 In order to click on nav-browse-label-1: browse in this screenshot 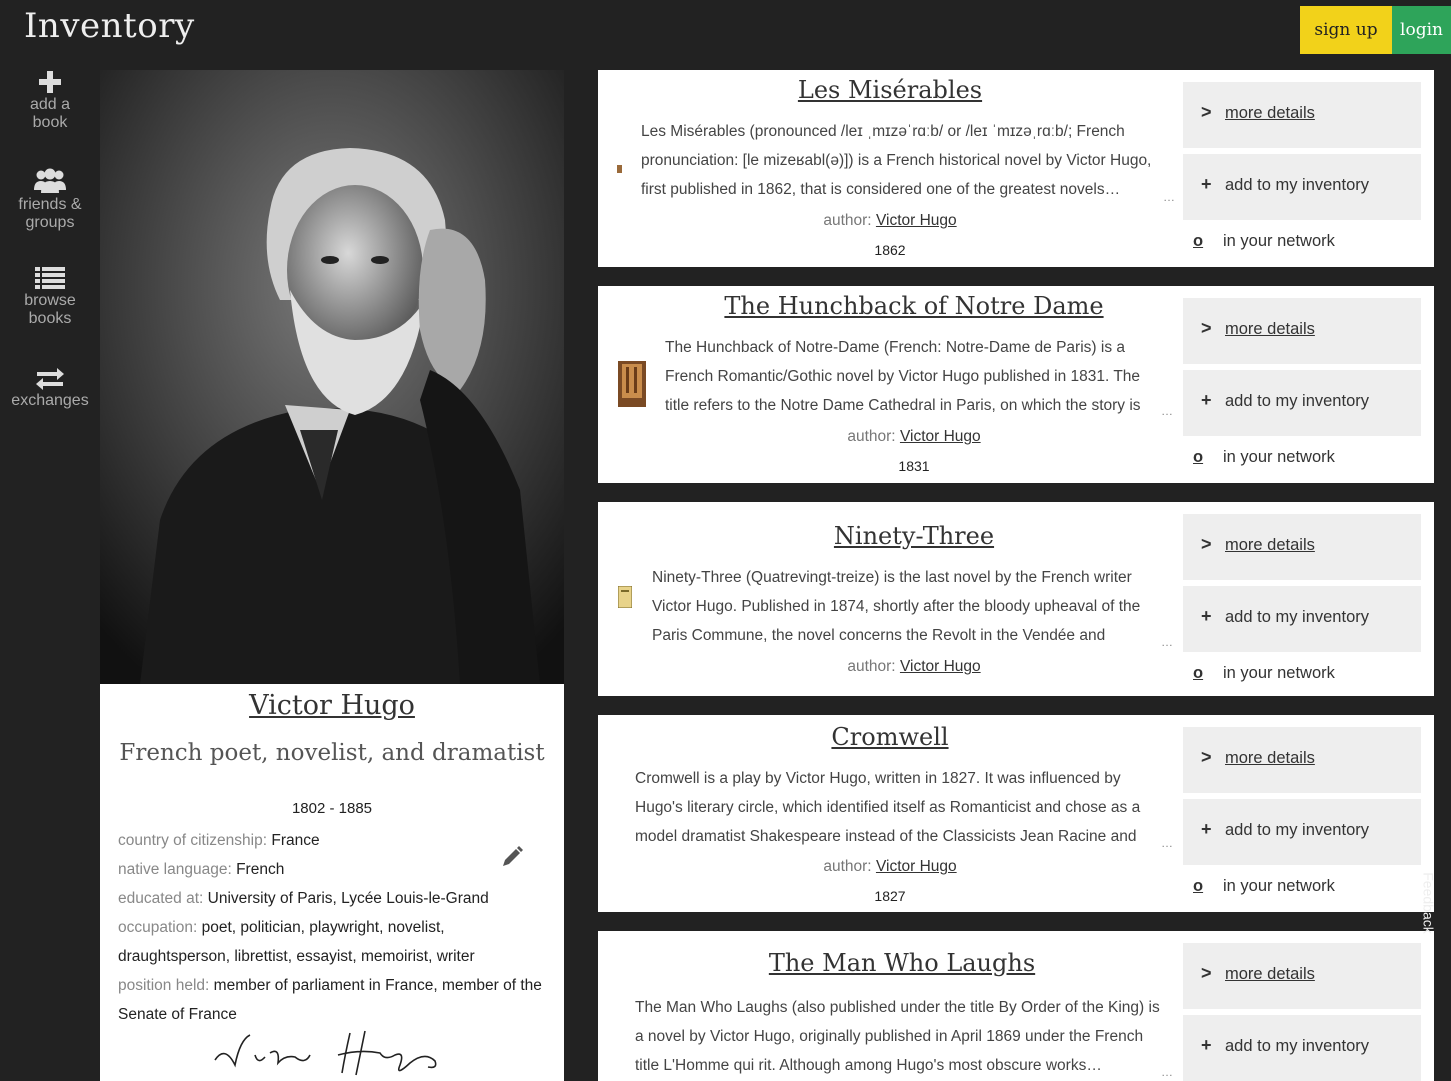, I will do `click(50, 300)`.